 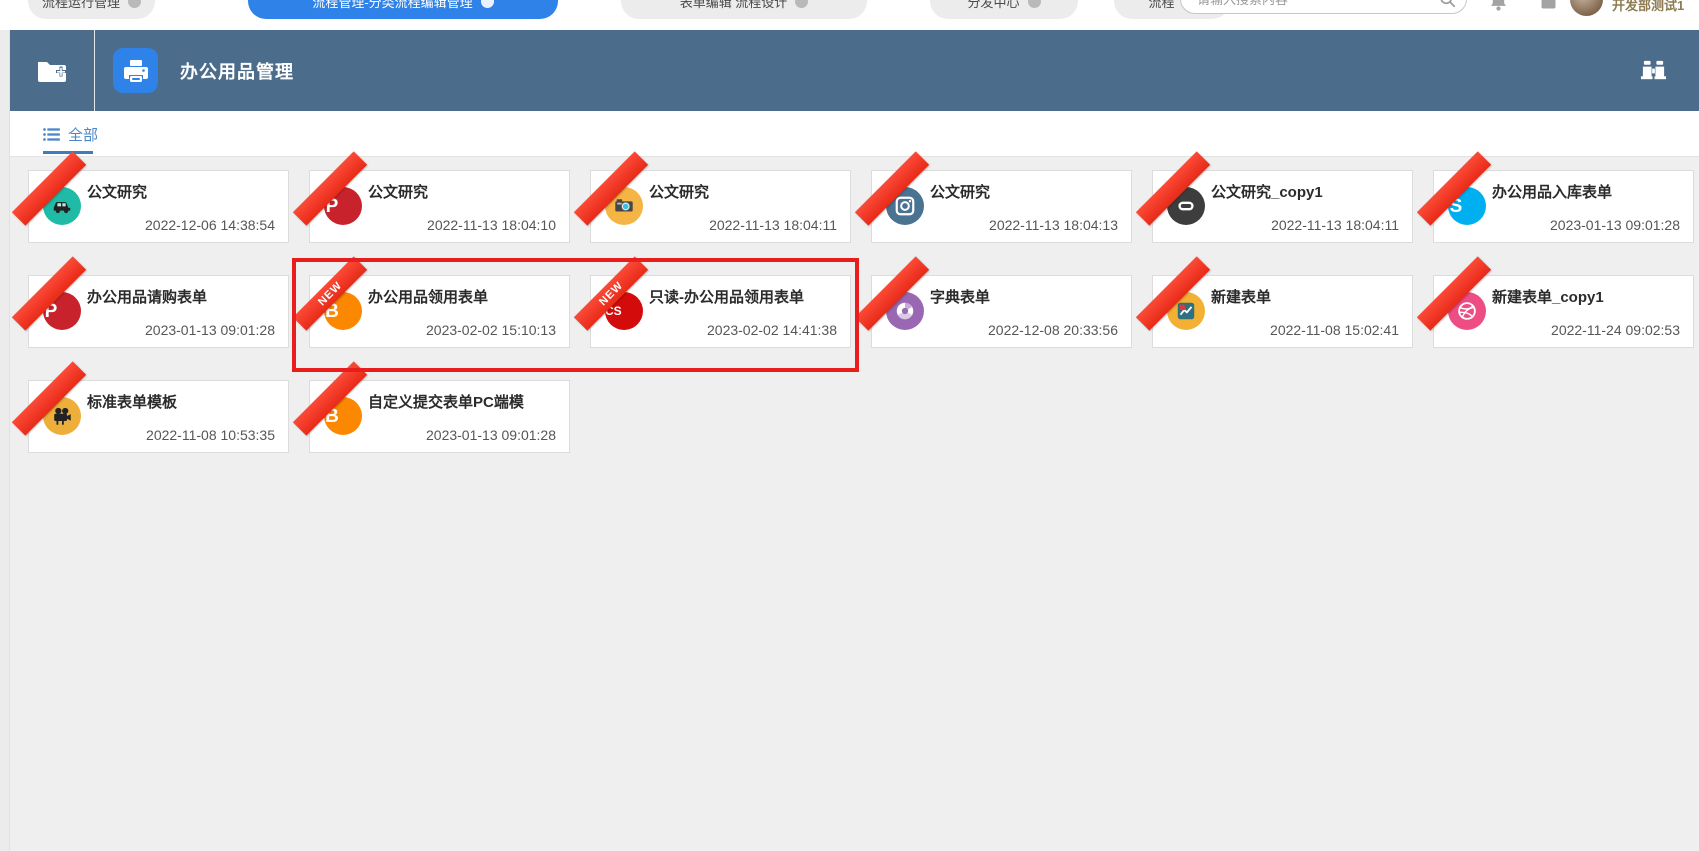 What do you see at coordinates (1552, 192) in the screenshot?
I see `form-title: 办公用品入库表单` at bounding box center [1552, 192].